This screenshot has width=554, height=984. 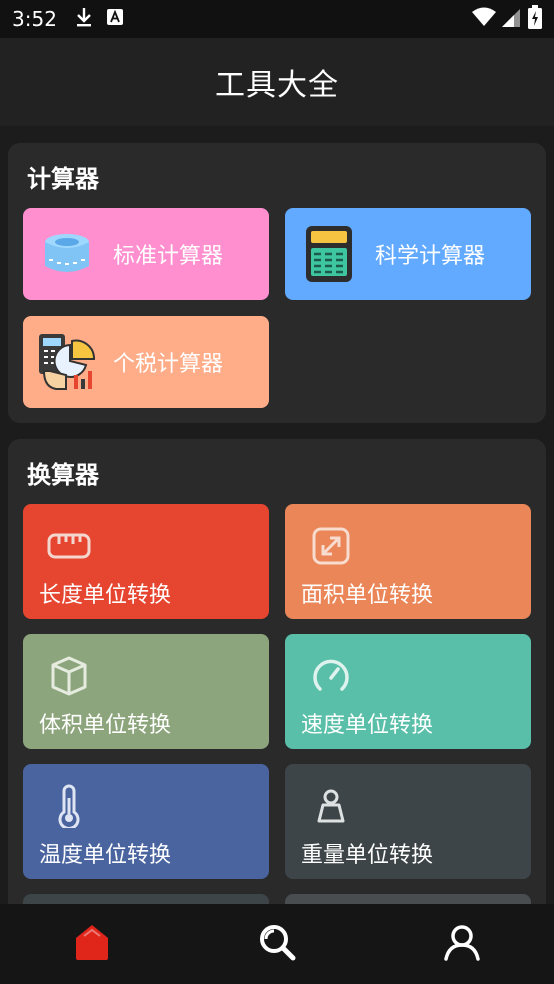 What do you see at coordinates (105, 855) in the screenshot?
I see `temperature-converter-label: 温度单位转换` at bounding box center [105, 855].